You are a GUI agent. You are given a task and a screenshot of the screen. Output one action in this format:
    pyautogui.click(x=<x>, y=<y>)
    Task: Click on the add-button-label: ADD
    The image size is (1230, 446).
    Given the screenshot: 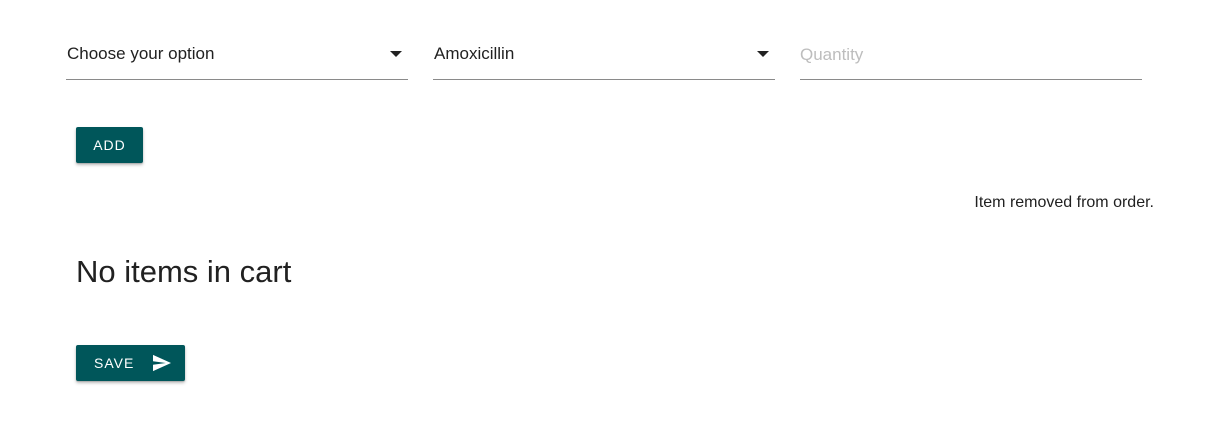 What is the action you would take?
    pyautogui.click(x=109, y=145)
    